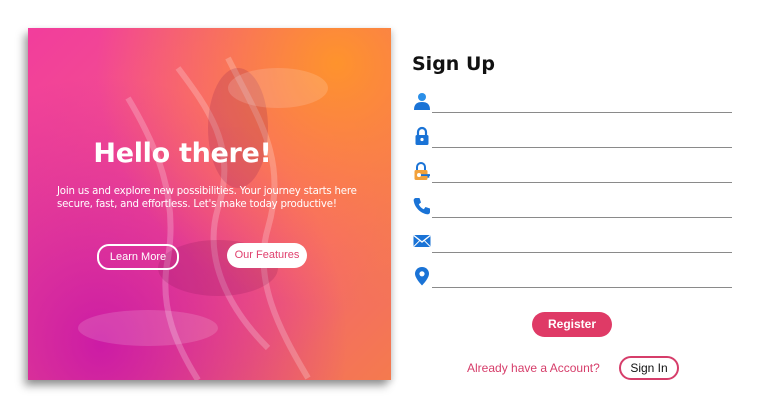 The height and width of the screenshot is (406, 781). Describe the element at coordinates (422, 171) in the screenshot. I see `lock-key-icon` at that location.